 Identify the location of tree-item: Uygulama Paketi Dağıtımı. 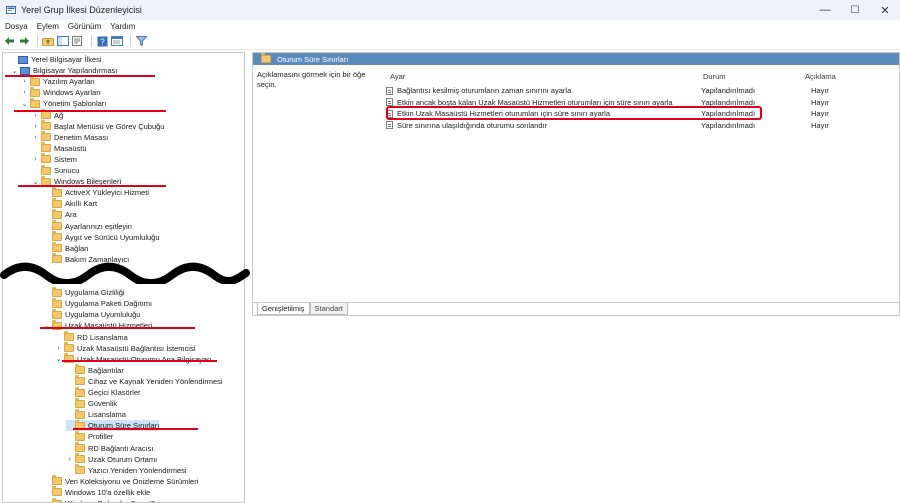
(97, 303).